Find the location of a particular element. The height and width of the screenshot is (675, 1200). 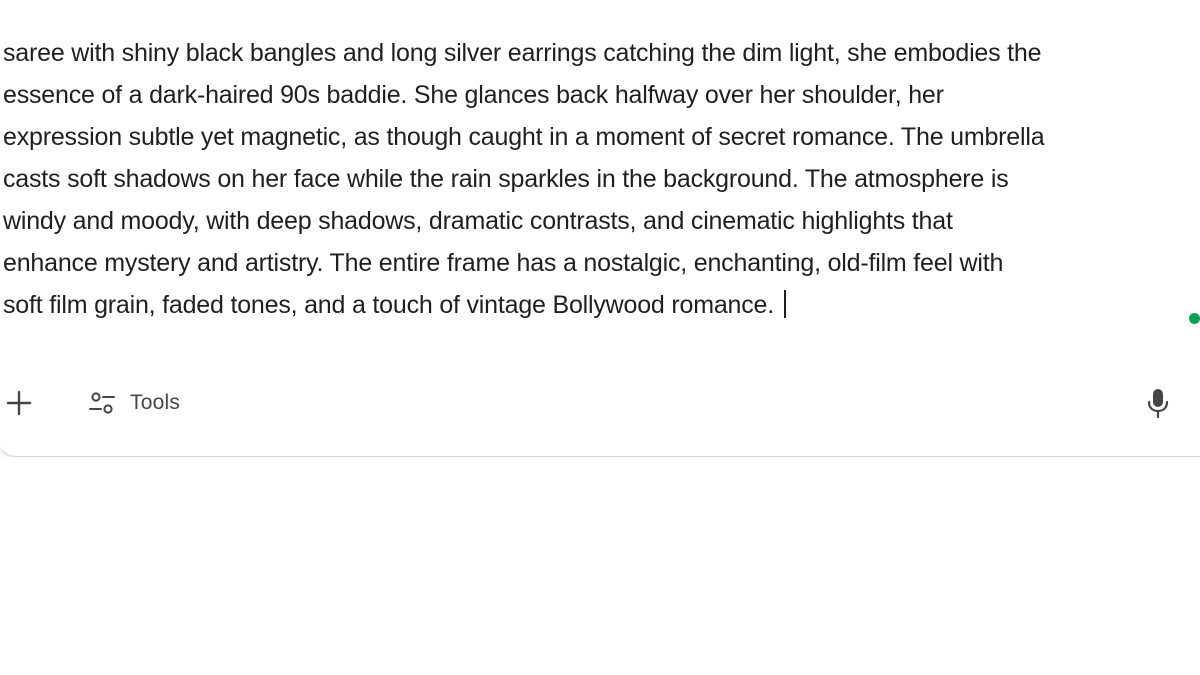

add-button is located at coordinates (19, 403).